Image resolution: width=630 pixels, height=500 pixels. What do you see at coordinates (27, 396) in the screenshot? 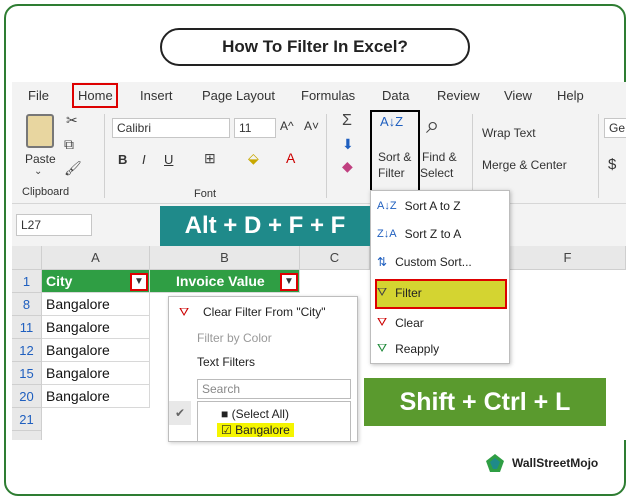
I see `row-header: 20` at bounding box center [27, 396].